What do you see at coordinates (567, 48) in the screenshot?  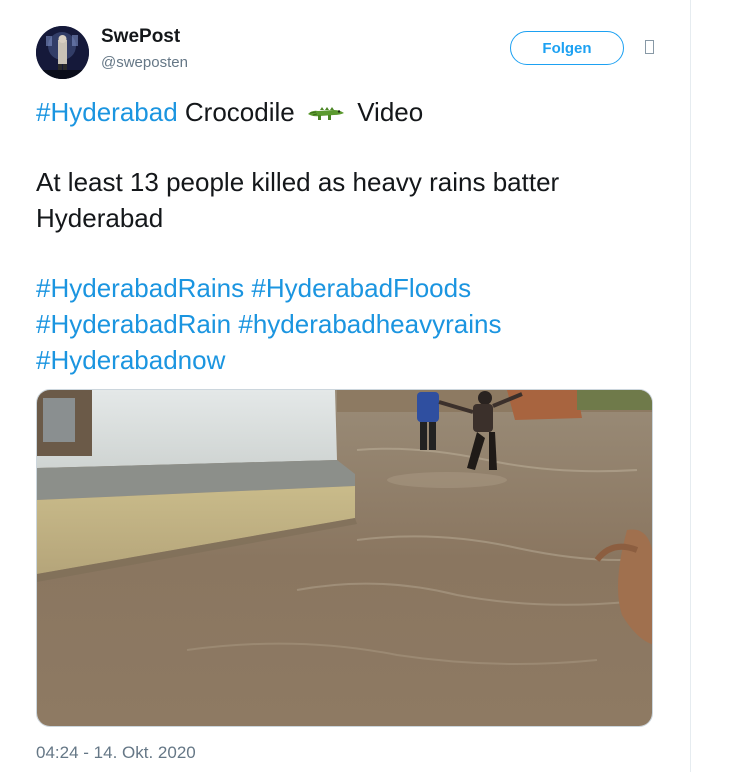 I see `follow-button: Folgen` at bounding box center [567, 48].